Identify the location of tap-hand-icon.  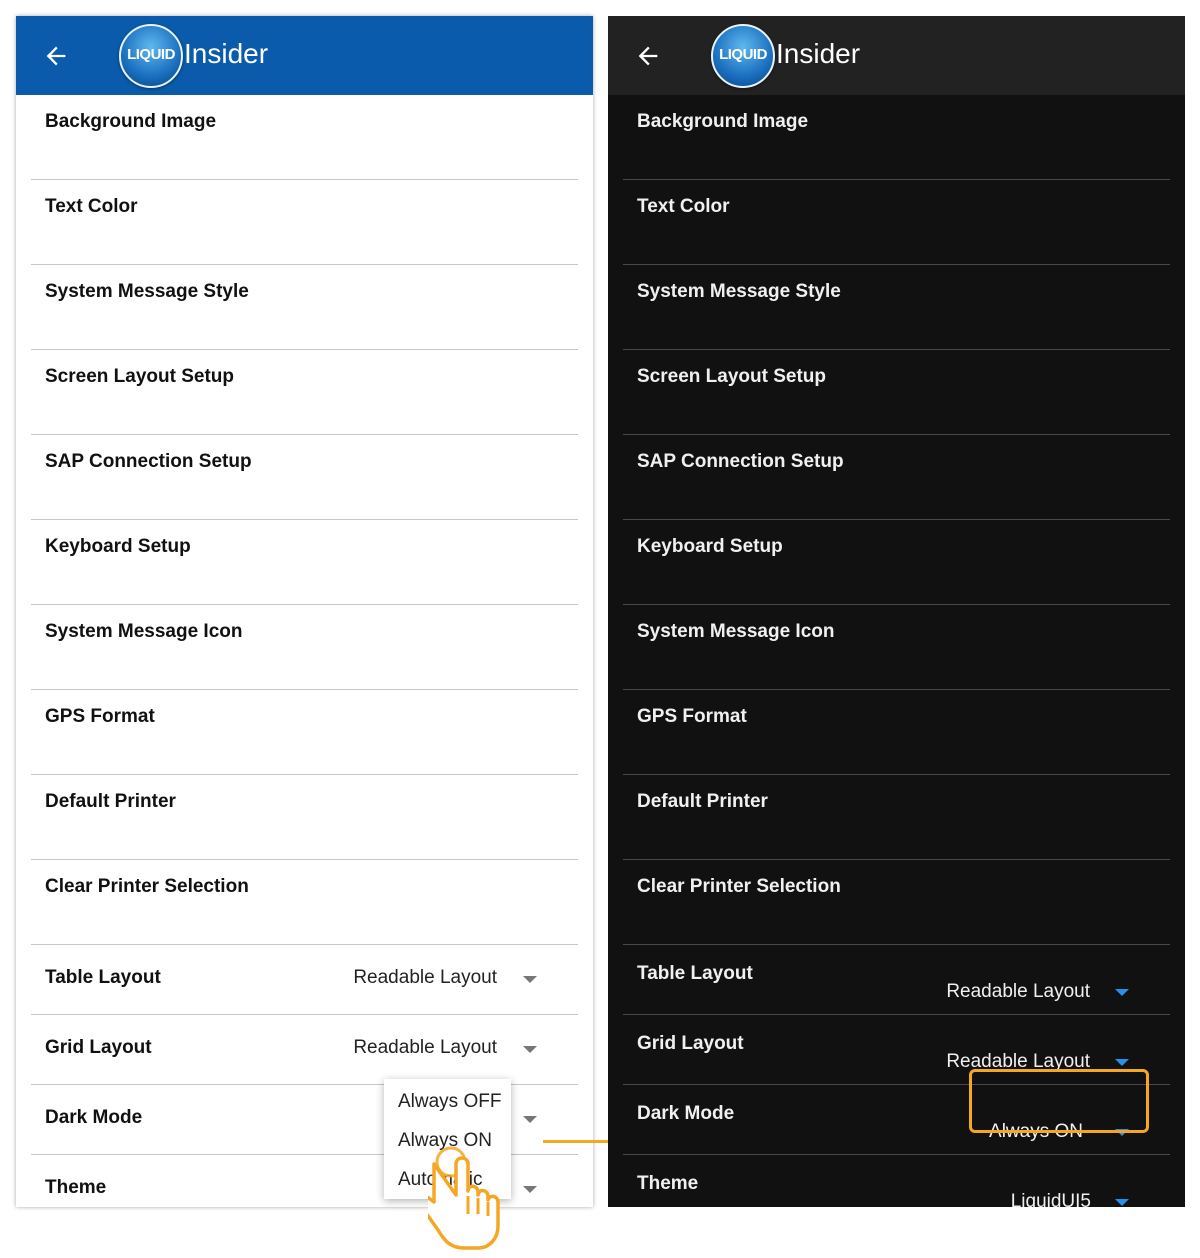
(464, 1198).